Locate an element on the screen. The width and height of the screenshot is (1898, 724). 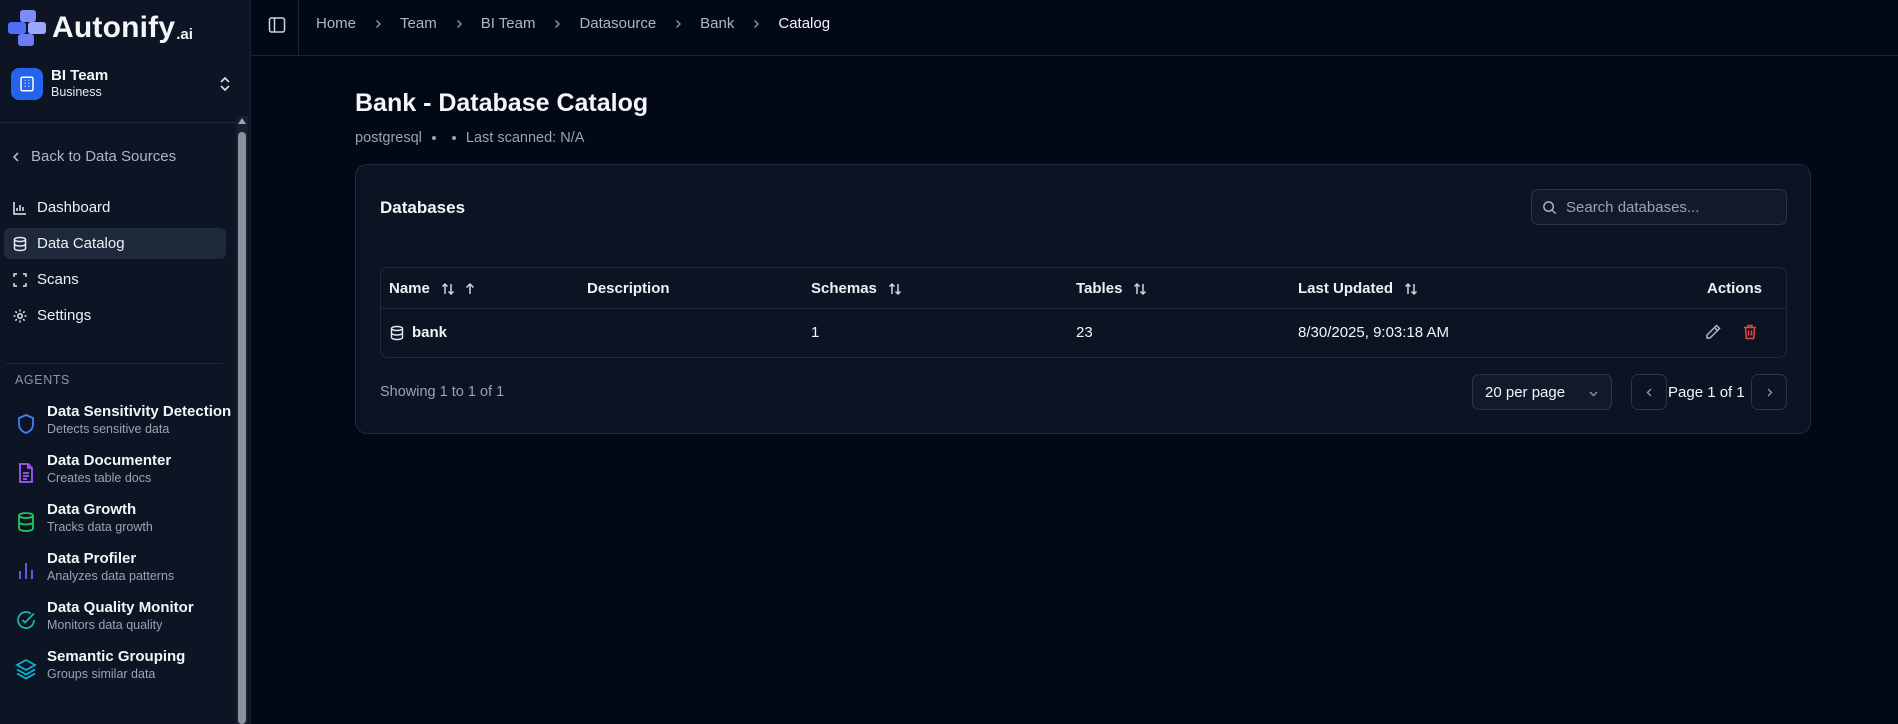
breadcrumb-home: Home is located at coordinates (336, 23).